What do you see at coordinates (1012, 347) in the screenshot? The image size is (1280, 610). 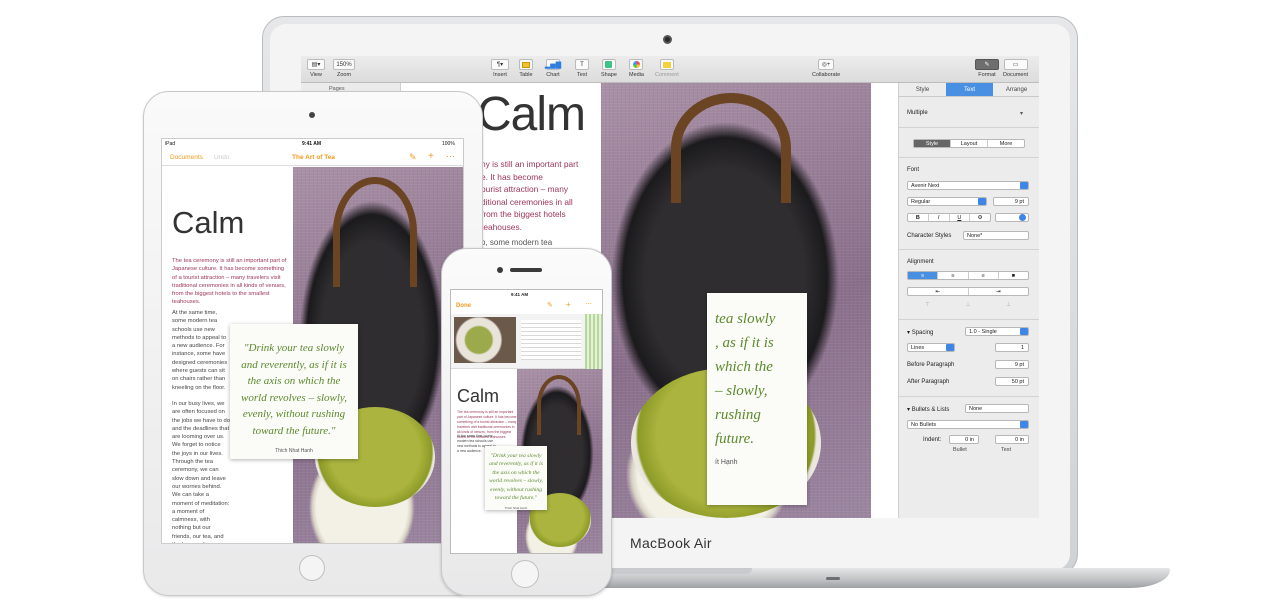 I see `lines-stepper: 1` at bounding box center [1012, 347].